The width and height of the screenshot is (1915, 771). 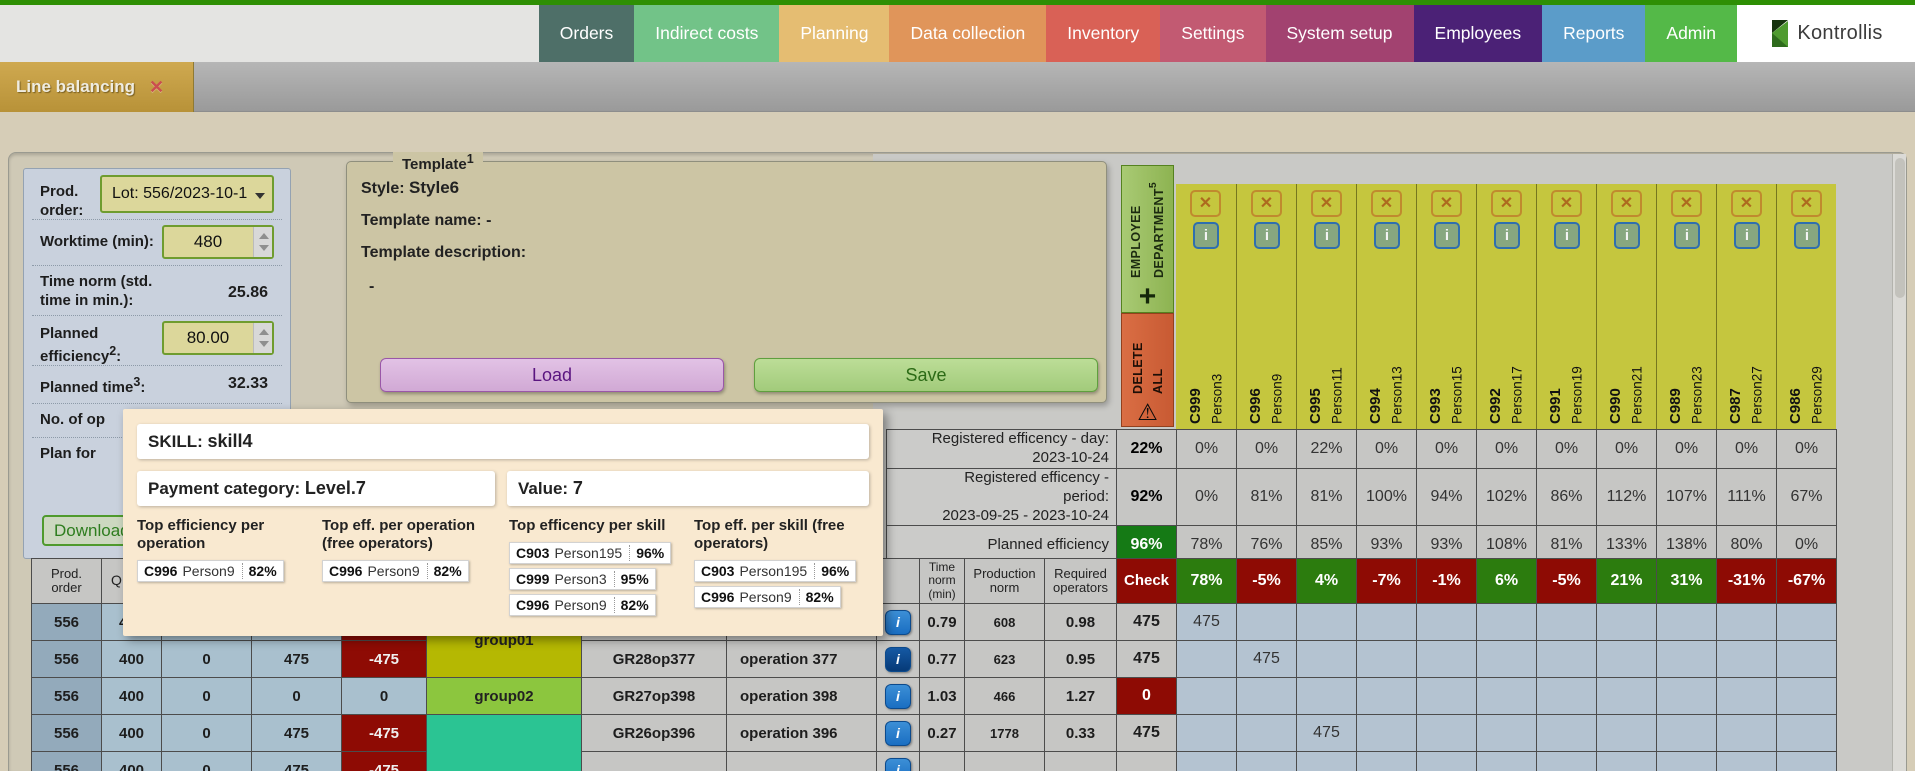 I want to click on tab-line-balancing: Line balancing ✕, so click(x=97, y=87).